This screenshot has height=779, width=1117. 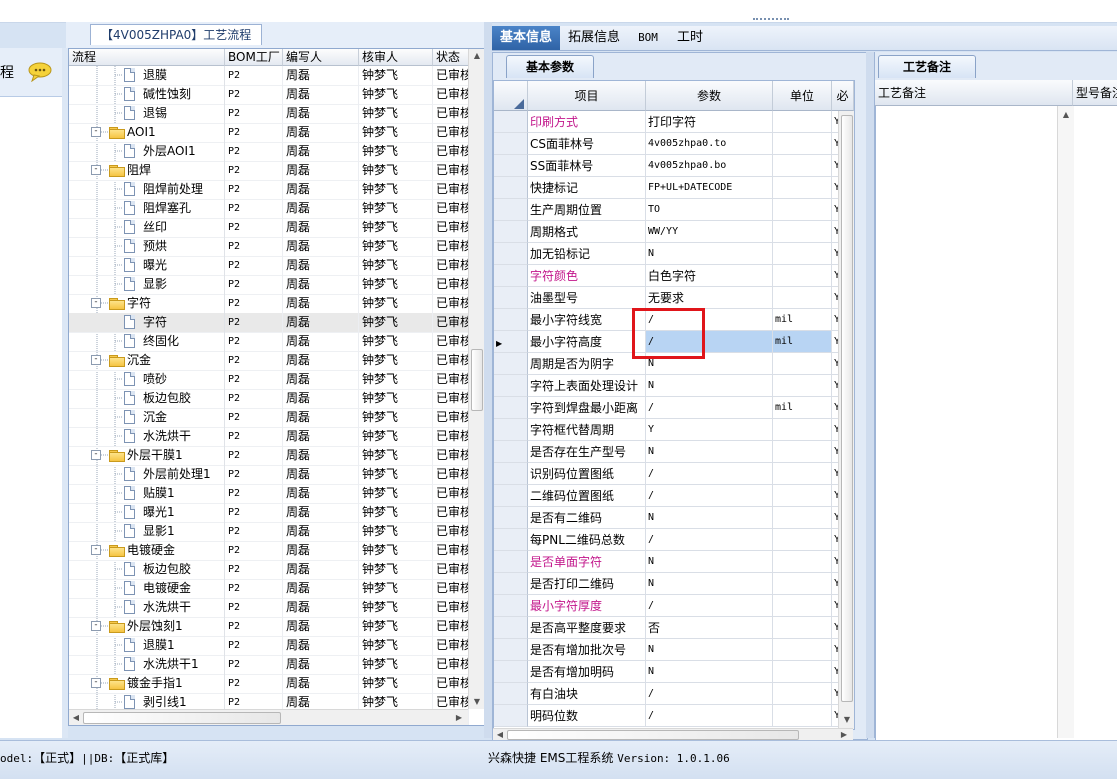 What do you see at coordinates (147, 75) in the screenshot?
I see `tree-row-name-cell: 退膜` at bounding box center [147, 75].